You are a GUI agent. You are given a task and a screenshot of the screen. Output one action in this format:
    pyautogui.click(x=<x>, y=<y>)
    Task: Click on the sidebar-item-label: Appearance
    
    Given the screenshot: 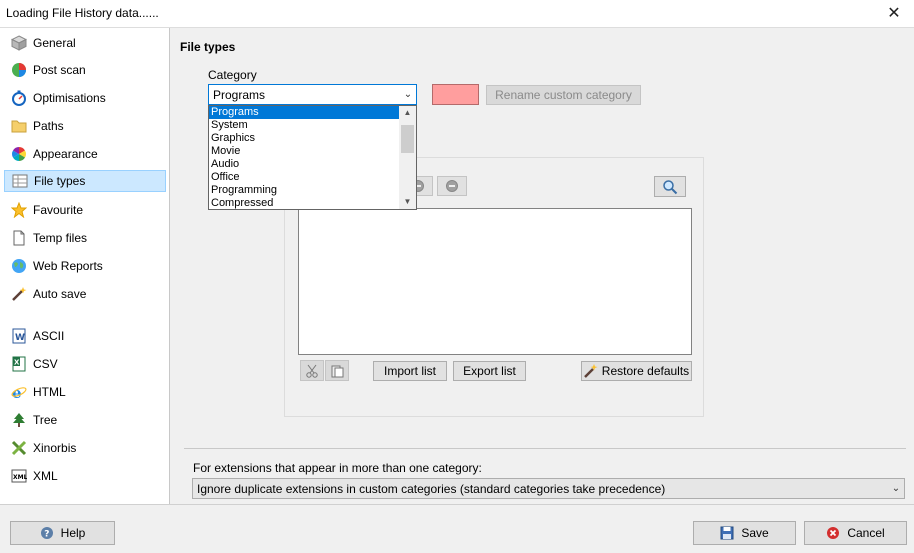 What is the action you would take?
    pyautogui.click(x=65, y=154)
    